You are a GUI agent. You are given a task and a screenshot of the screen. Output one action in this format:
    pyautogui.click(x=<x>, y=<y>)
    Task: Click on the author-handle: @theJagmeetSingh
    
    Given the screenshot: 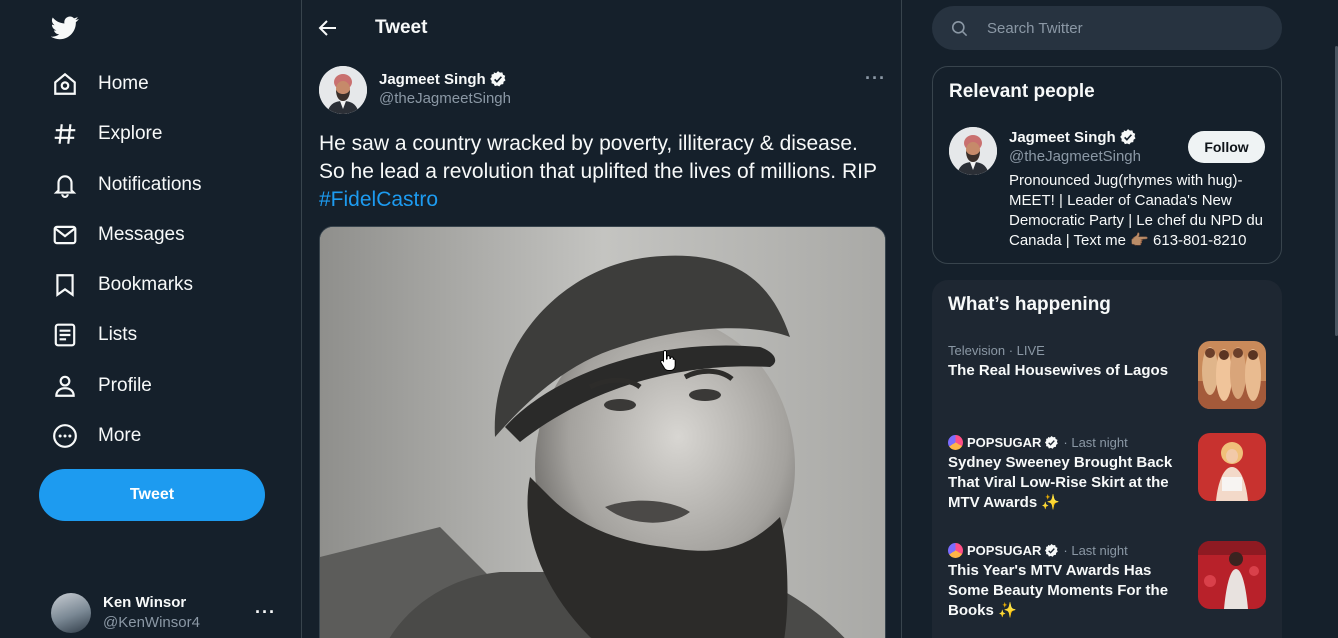 What is the action you would take?
    pyautogui.click(x=445, y=98)
    